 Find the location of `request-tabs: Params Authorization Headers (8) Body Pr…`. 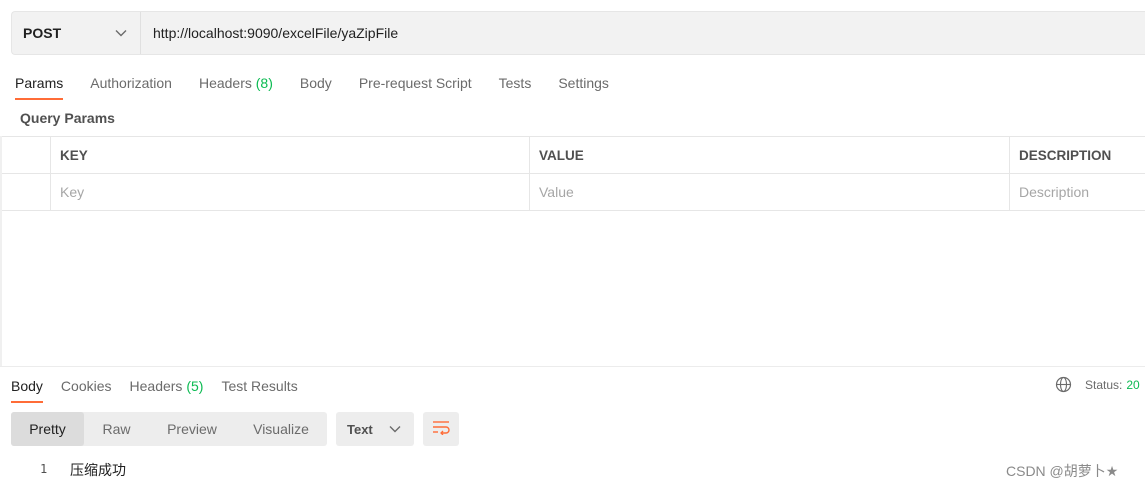

request-tabs: Params Authorization Headers (8) Body Pr… is located at coordinates (325, 86).